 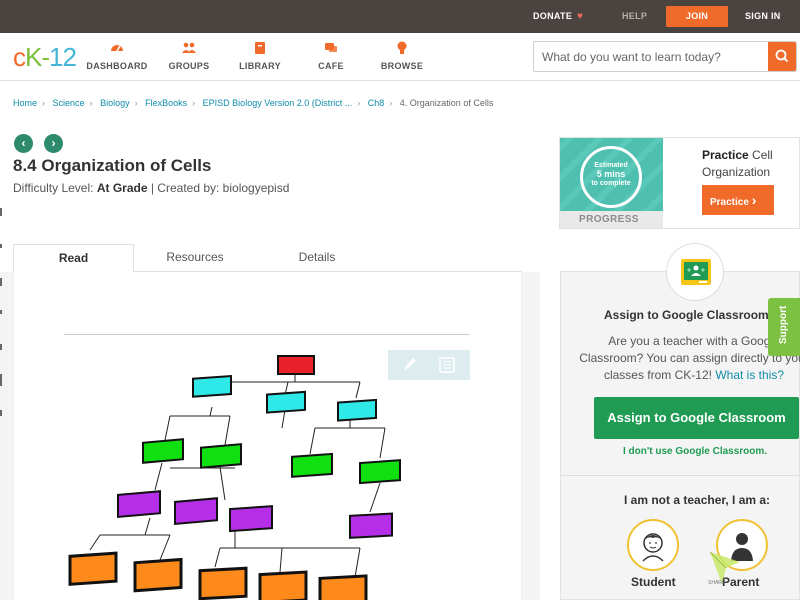 I want to click on previous-lesson-button: ‹, so click(x=23, y=143).